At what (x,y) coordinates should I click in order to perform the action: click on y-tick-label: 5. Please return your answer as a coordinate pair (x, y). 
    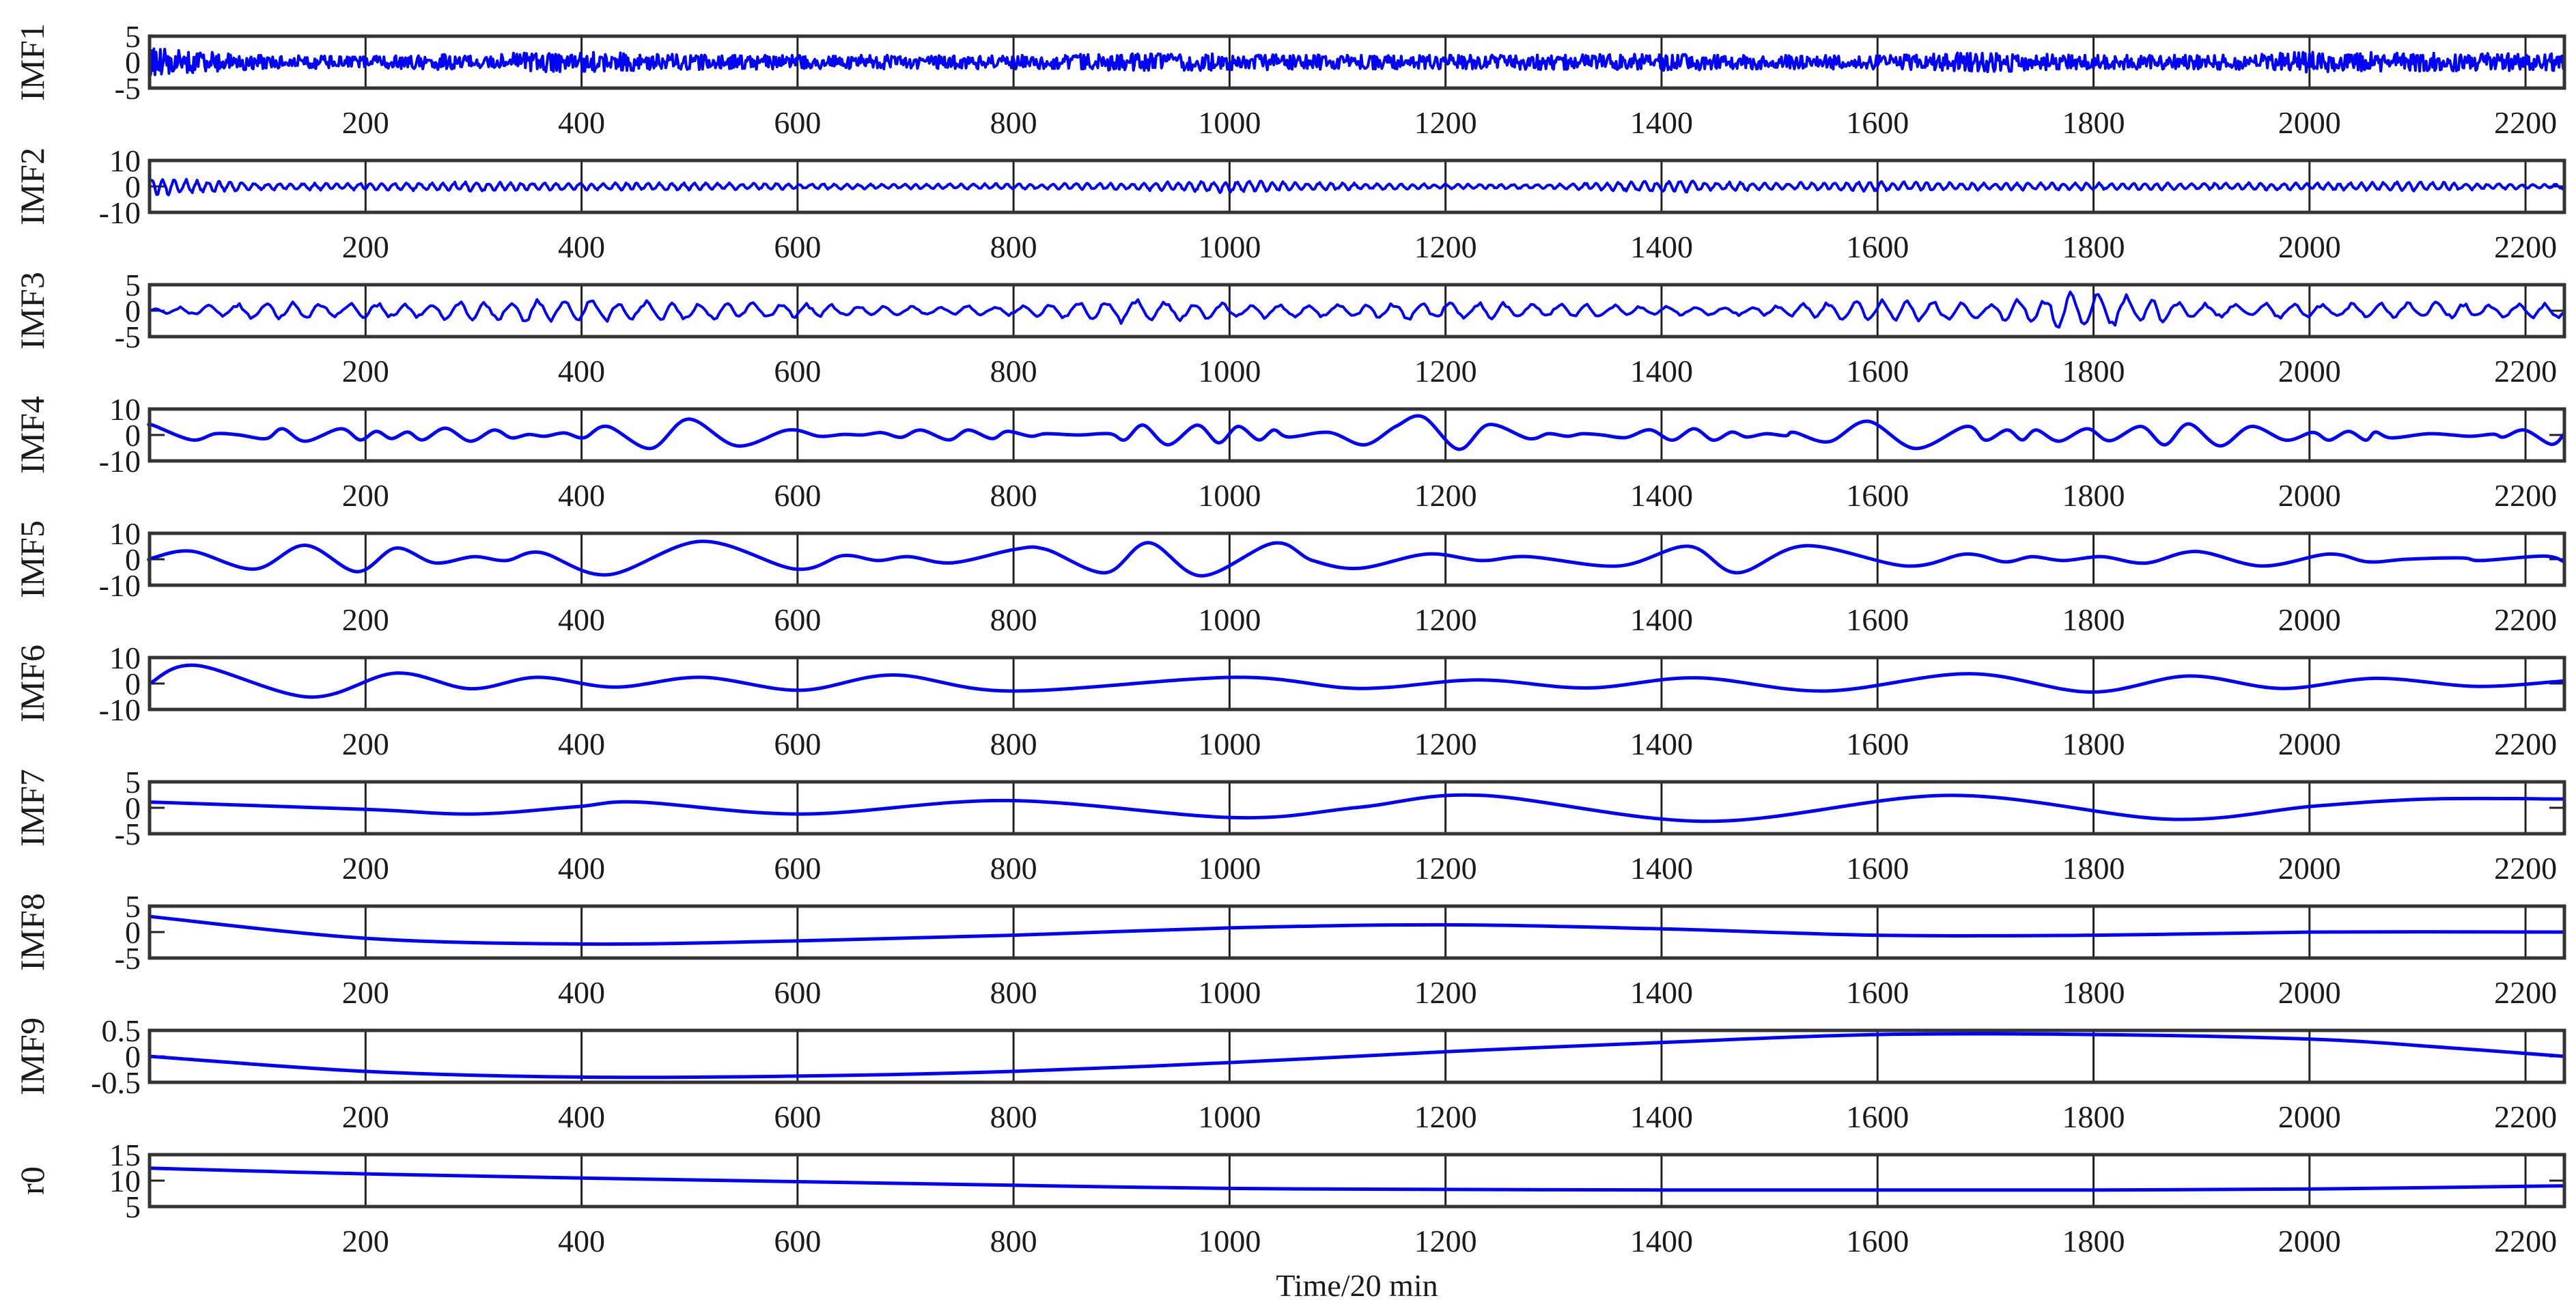
    Looking at the image, I should click on (133, 1207).